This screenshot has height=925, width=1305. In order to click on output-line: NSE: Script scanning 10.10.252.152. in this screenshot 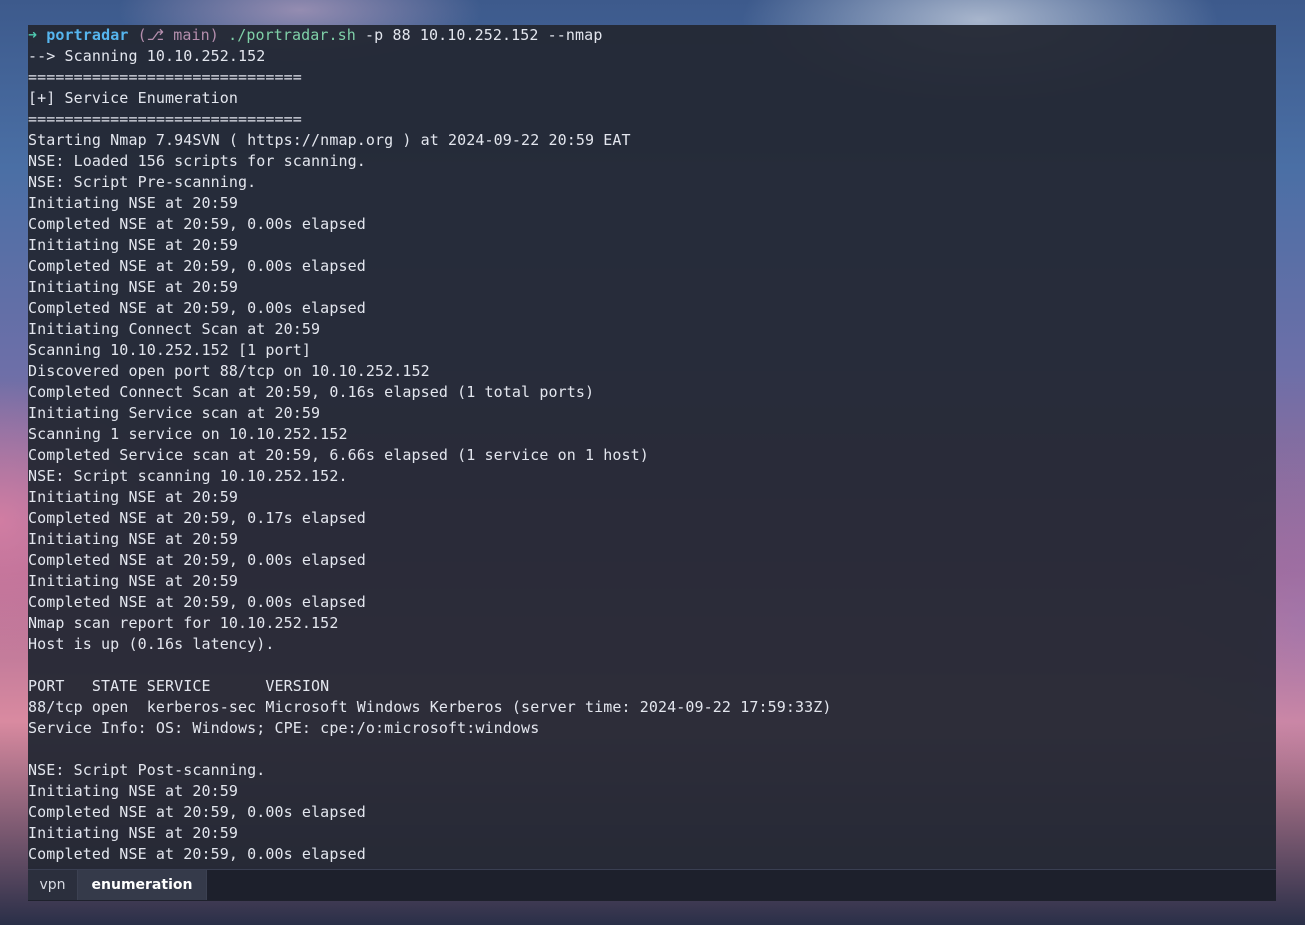, I will do `click(188, 476)`.